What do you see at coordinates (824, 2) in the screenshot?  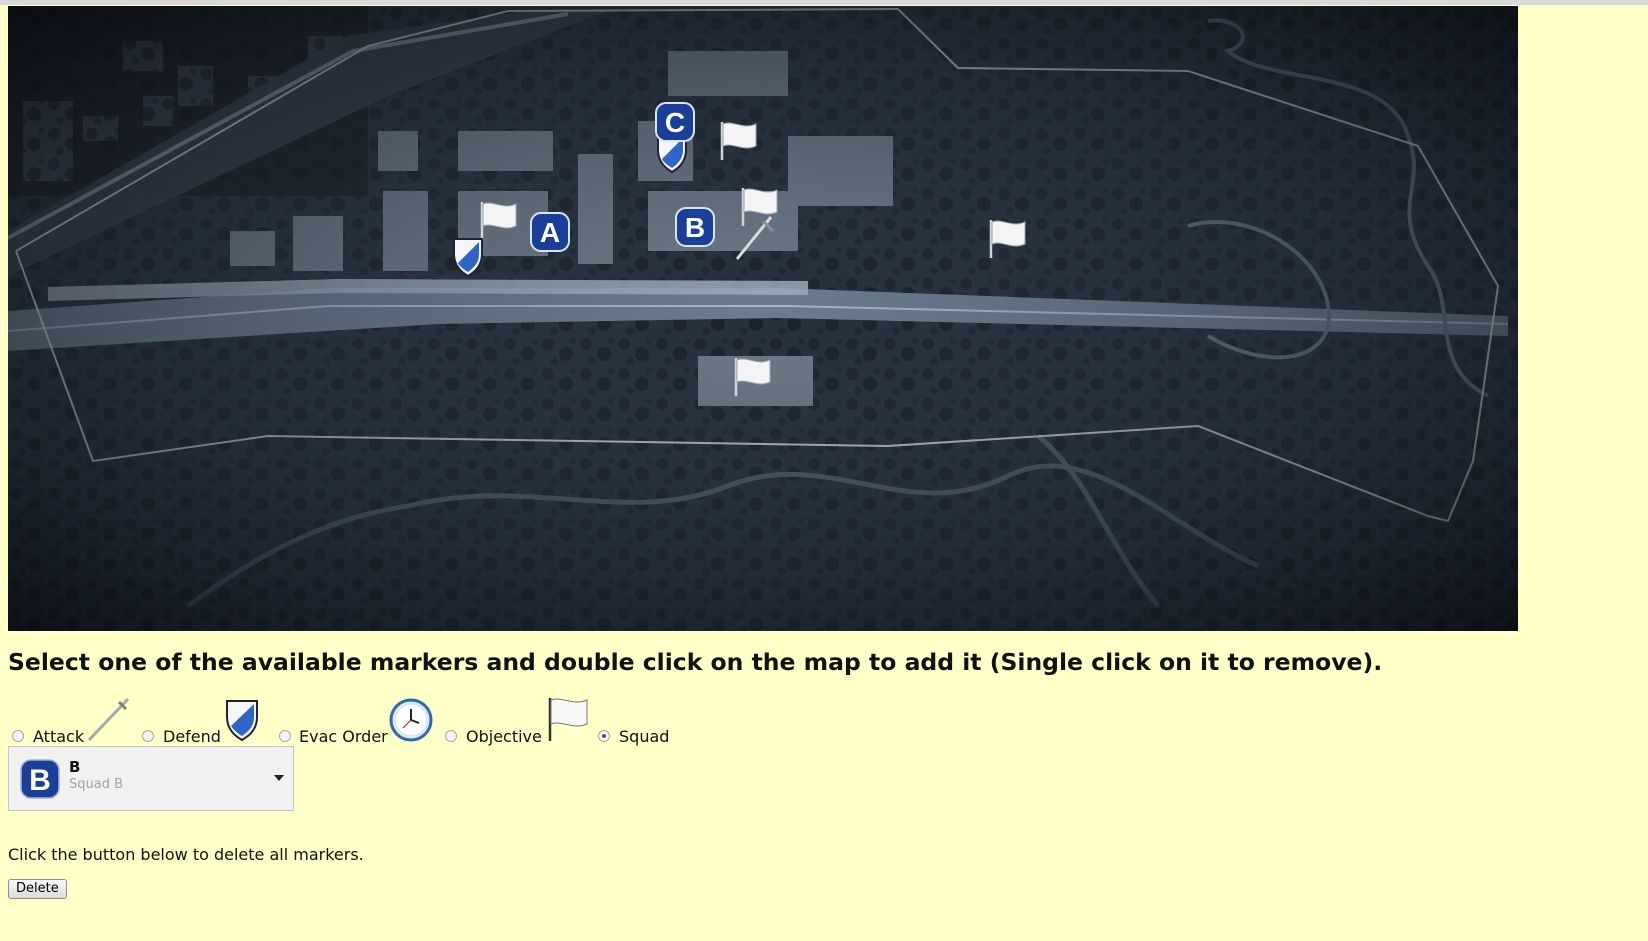 I see `browser-top-edge` at bounding box center [824, 2].